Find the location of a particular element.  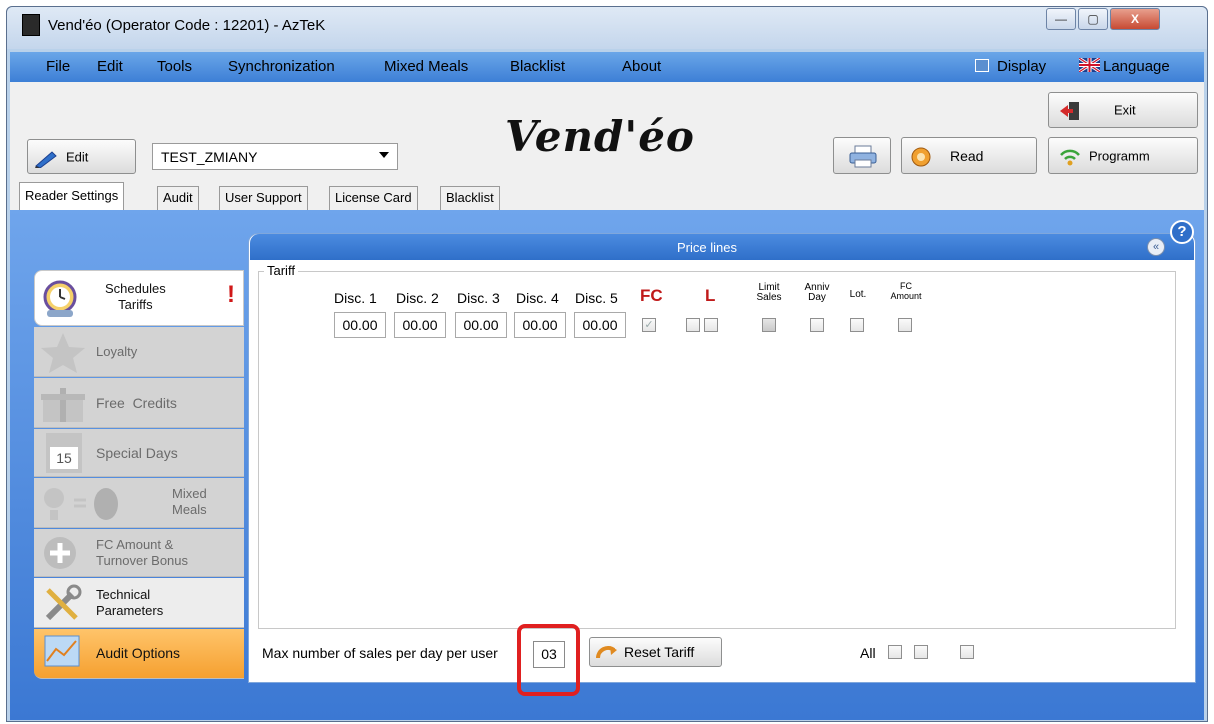

printer-icon is located at coordinates (863, 158).